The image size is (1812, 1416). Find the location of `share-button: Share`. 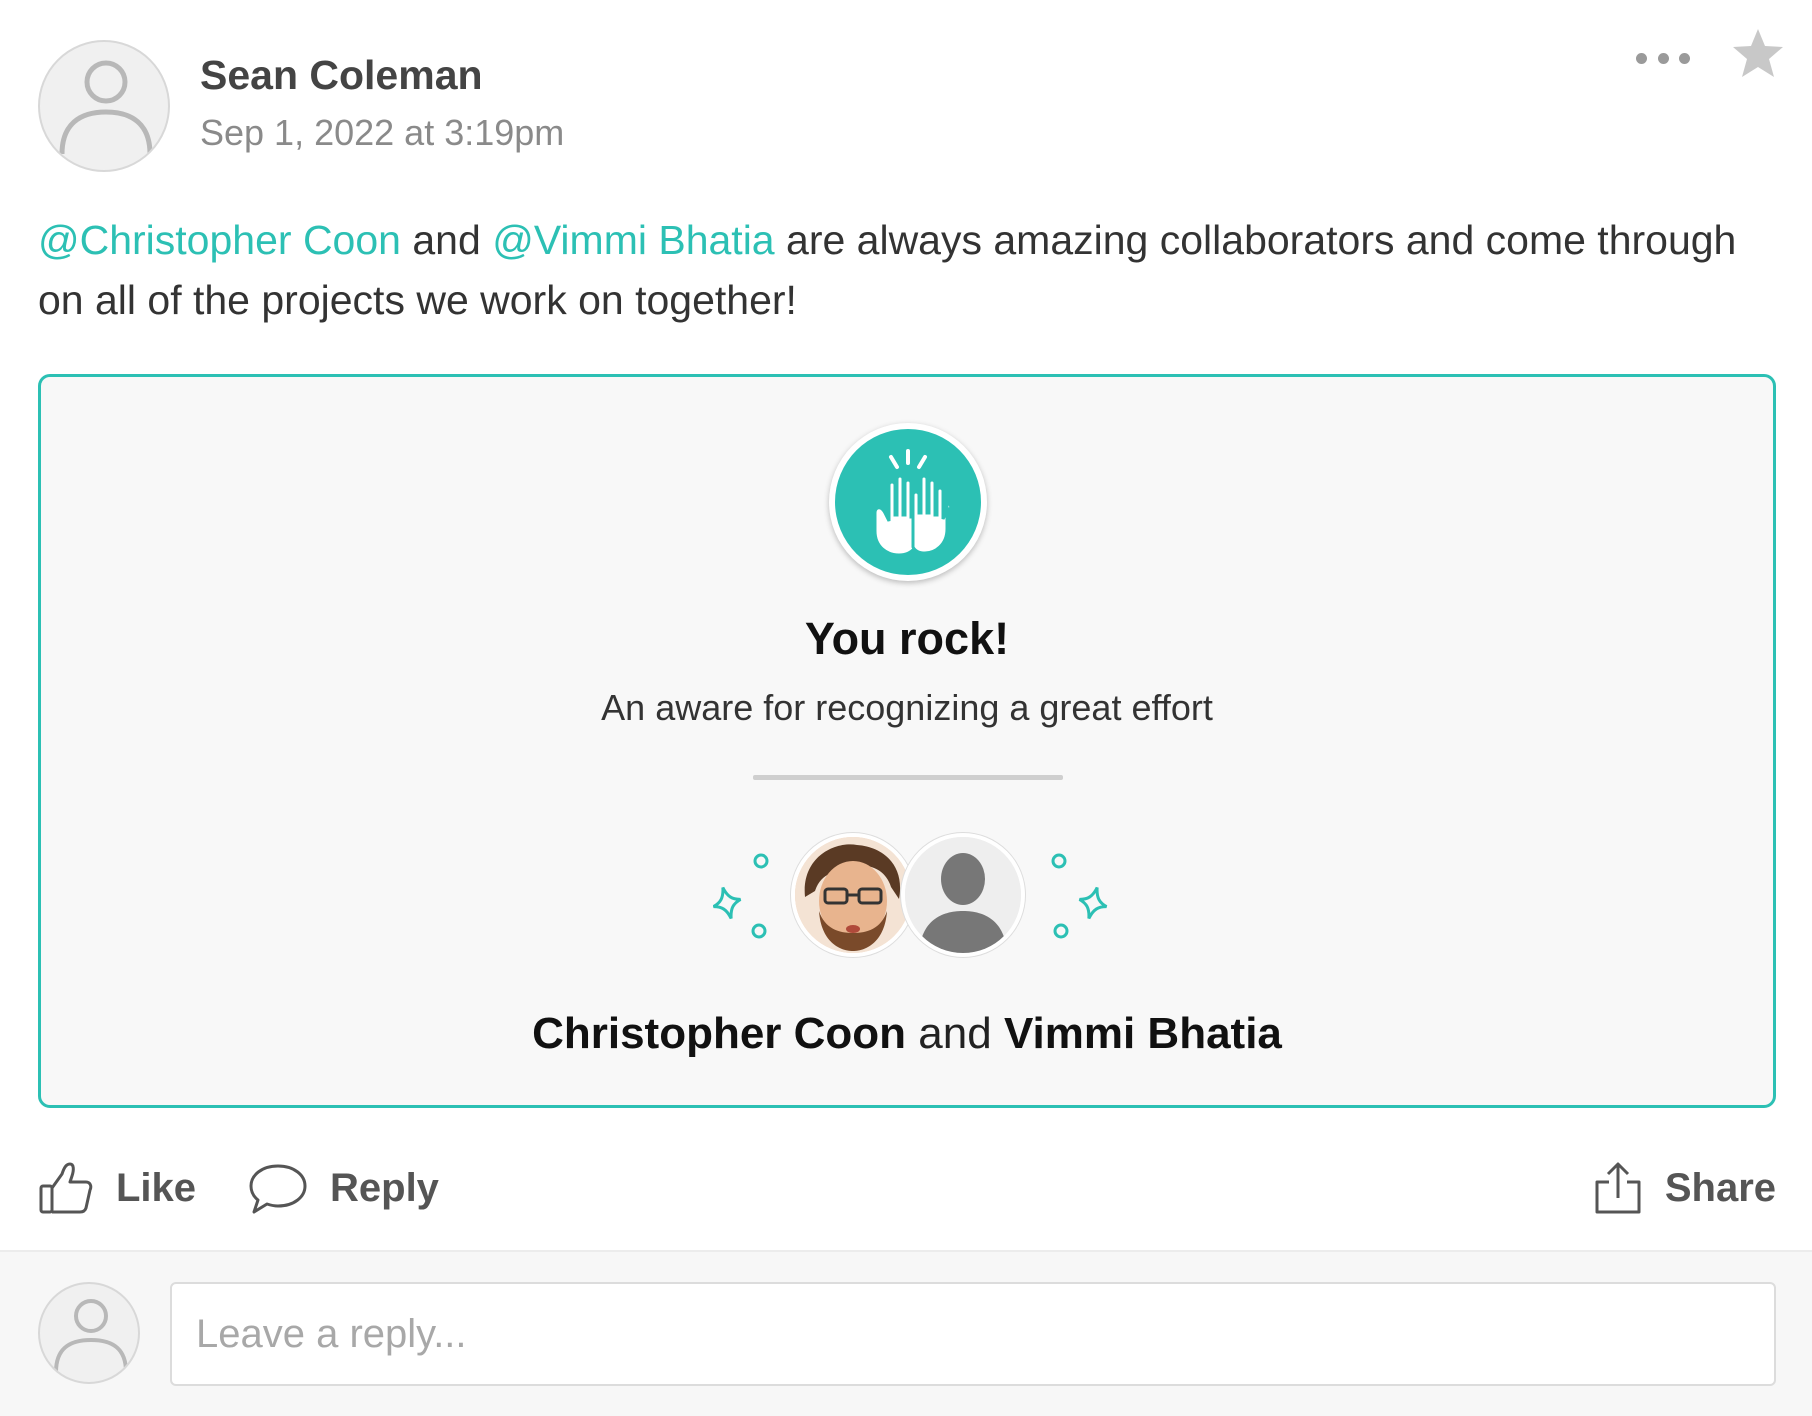

share-button: Share is located at coordinates (1684, 1188).